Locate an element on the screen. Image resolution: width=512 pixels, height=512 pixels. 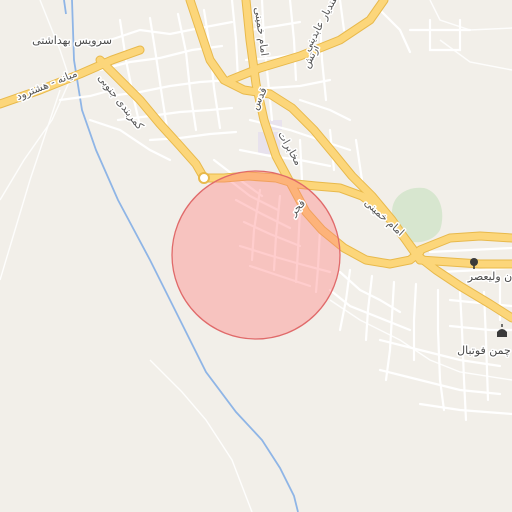
label-valiasr: ن ولیعصر is located at coordinates (489, 276).